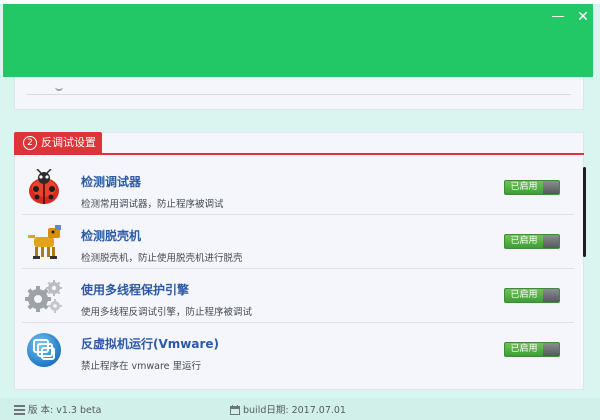  Describe the element at coordinates (162, 258) in the screenshot. I see `item-description: 检测脱壳机，防止使用脱壳机进行脱壳` at that location.